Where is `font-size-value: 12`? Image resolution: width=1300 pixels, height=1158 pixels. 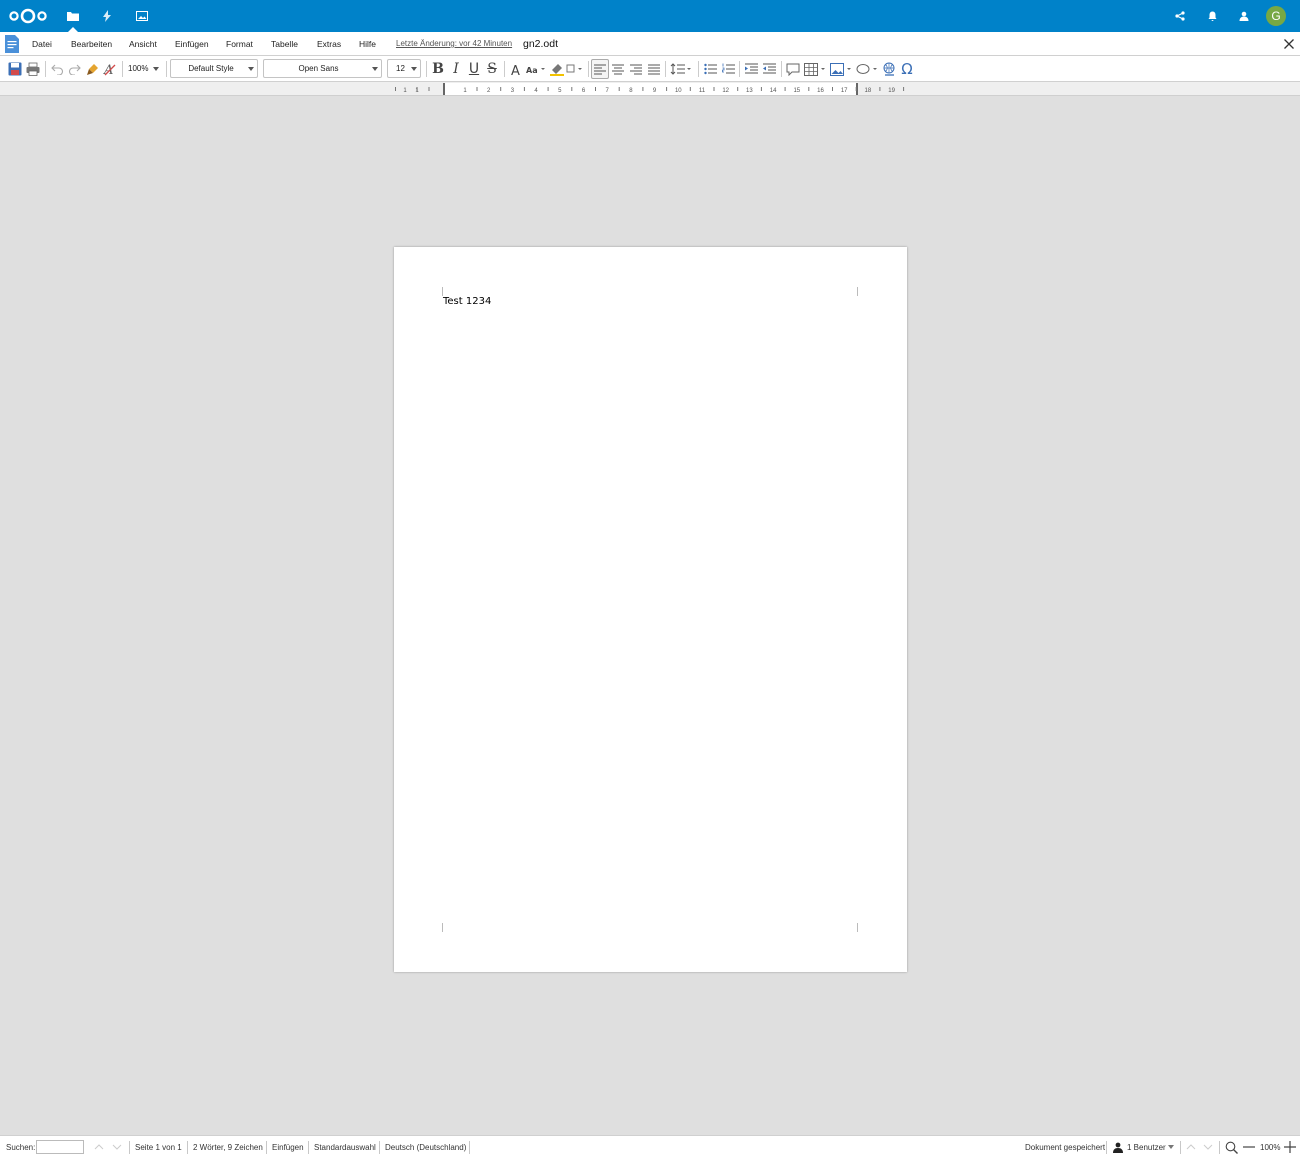 font-size-value: 12 is located at coordinates (400, 68).